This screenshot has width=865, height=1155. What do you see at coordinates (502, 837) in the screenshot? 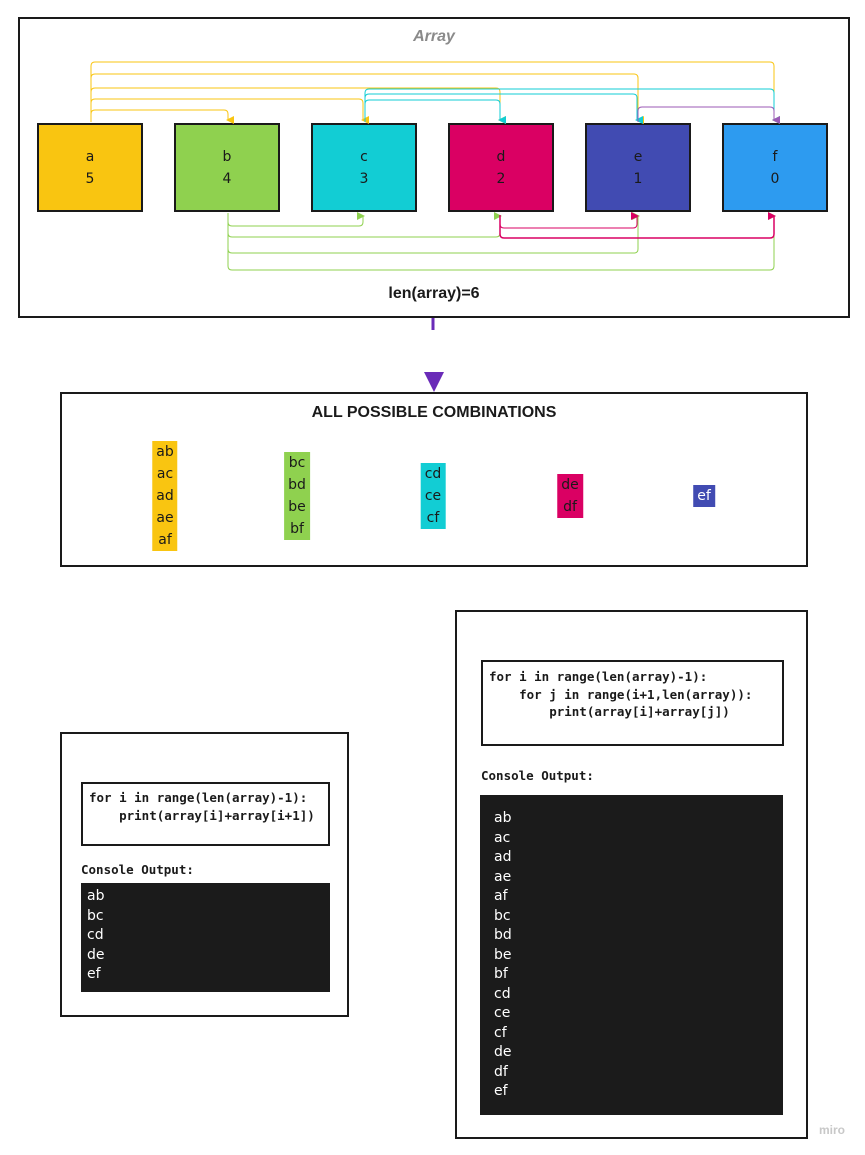
I see `console-line: ac` at bounding box center [502, 837].